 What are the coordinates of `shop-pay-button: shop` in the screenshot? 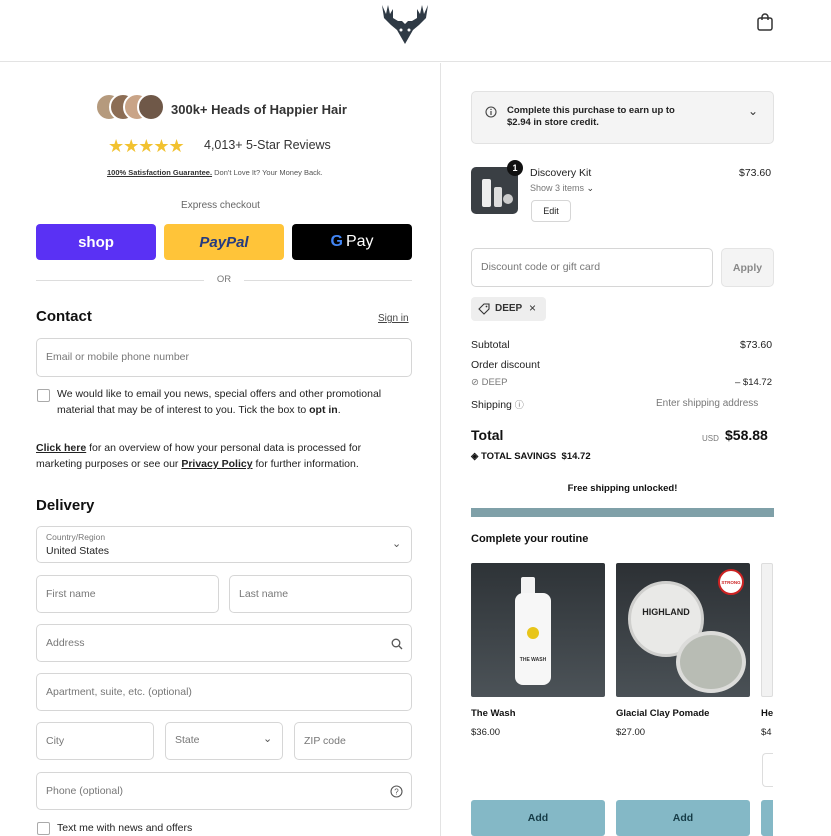 It's located at (96, 242).